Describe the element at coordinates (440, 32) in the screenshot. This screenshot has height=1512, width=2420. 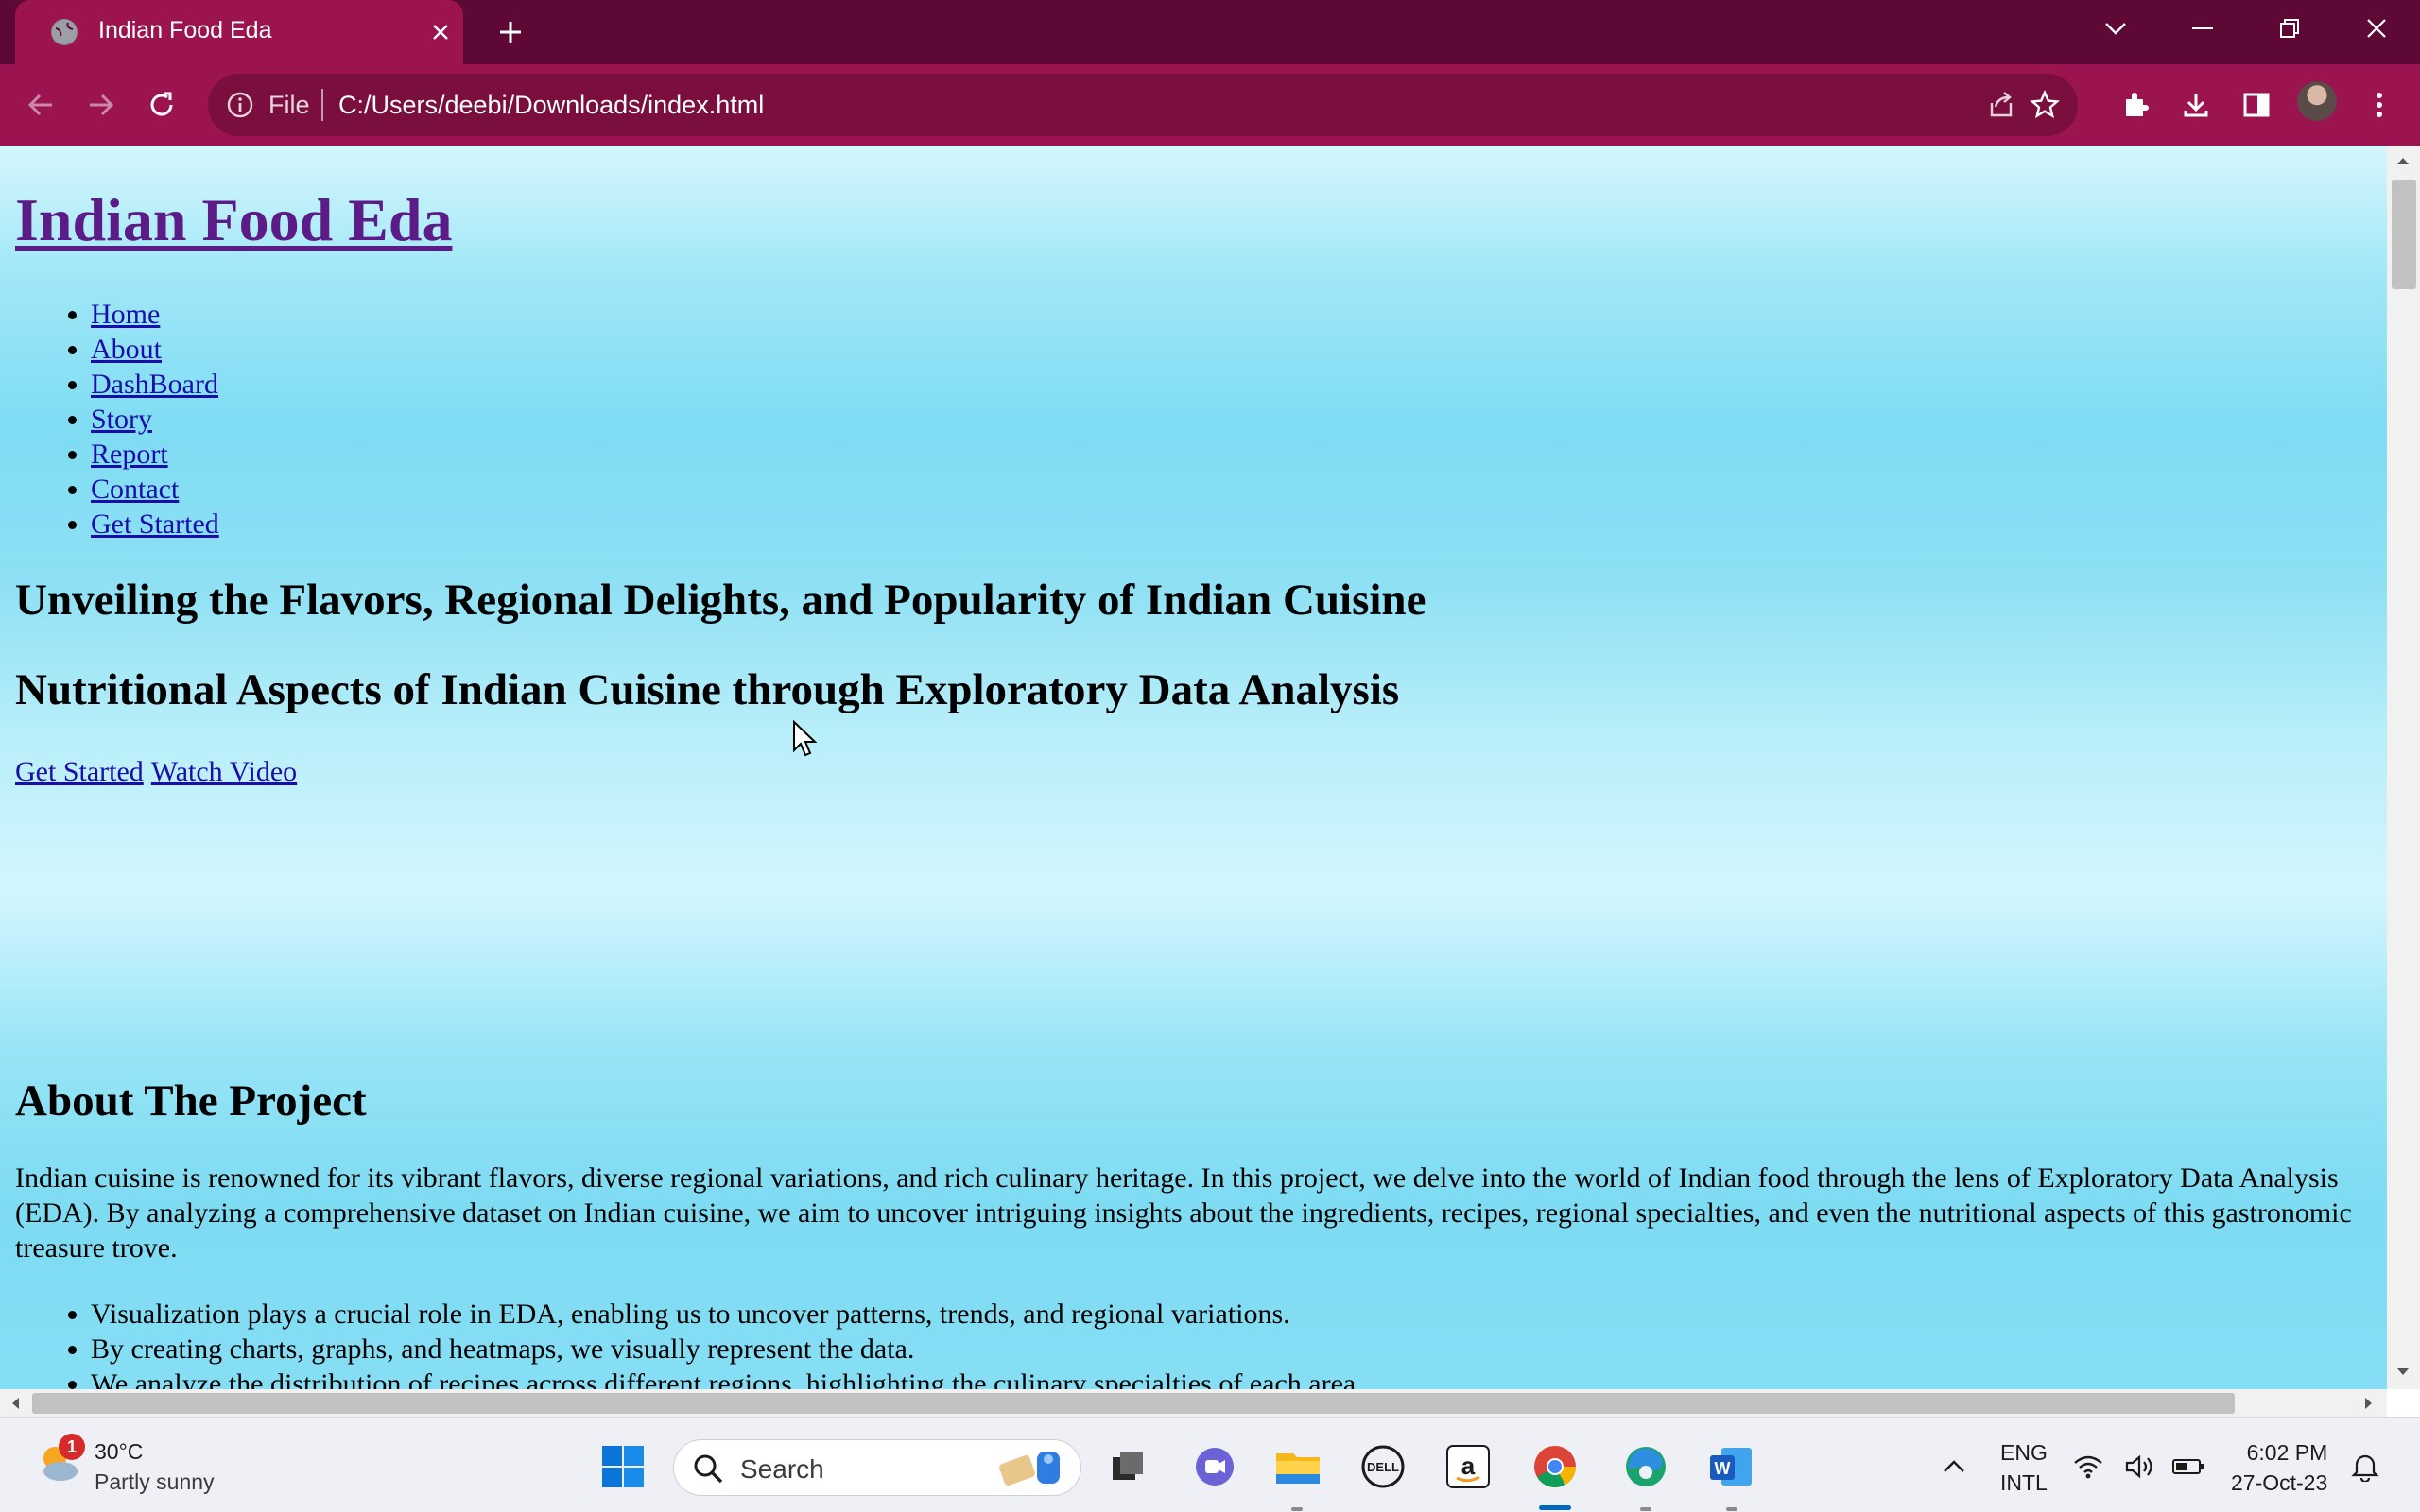
I see `close-icon` at that location.